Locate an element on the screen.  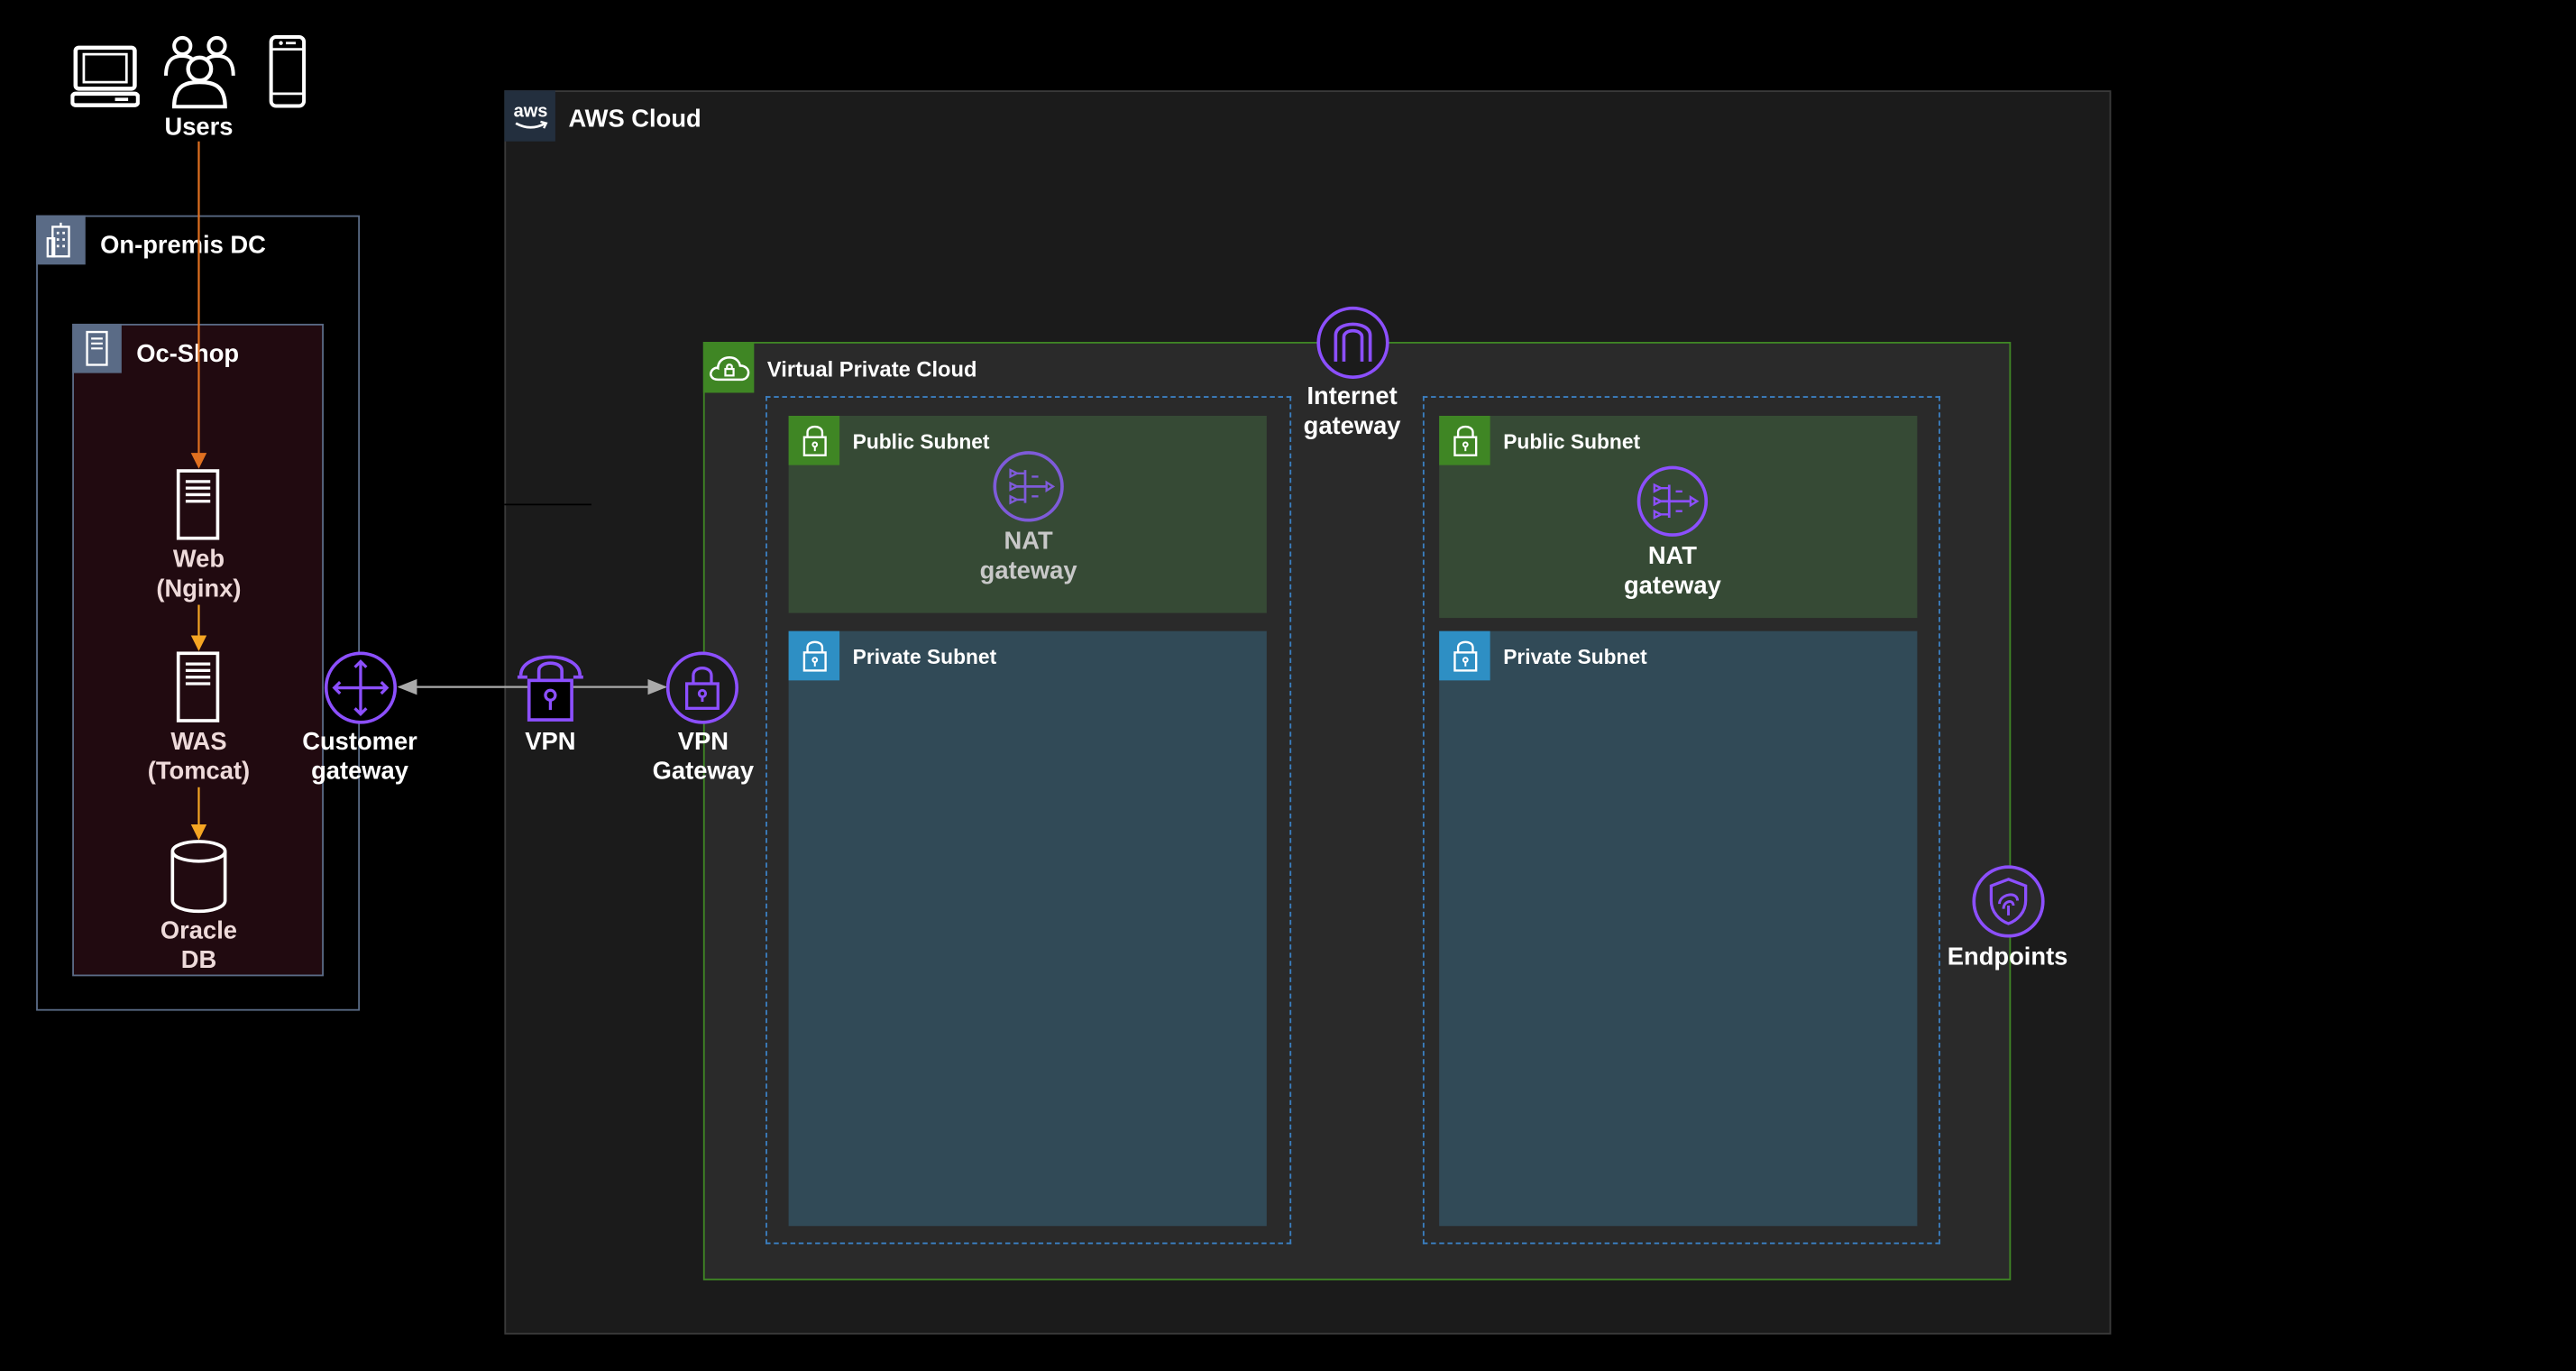
vpn-connection-icon is located at coordinates (550, 687).